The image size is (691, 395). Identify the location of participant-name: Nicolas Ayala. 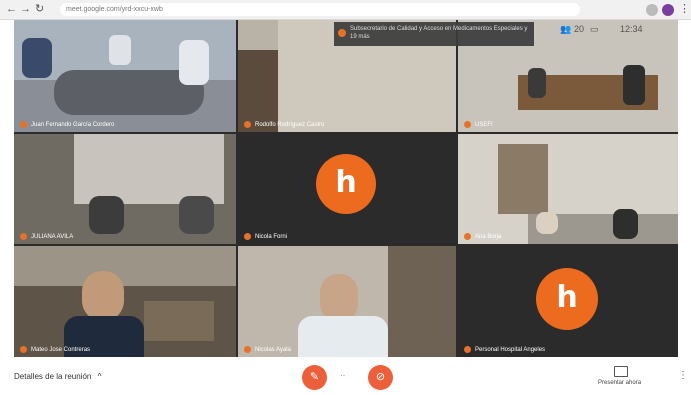
(267, 349).